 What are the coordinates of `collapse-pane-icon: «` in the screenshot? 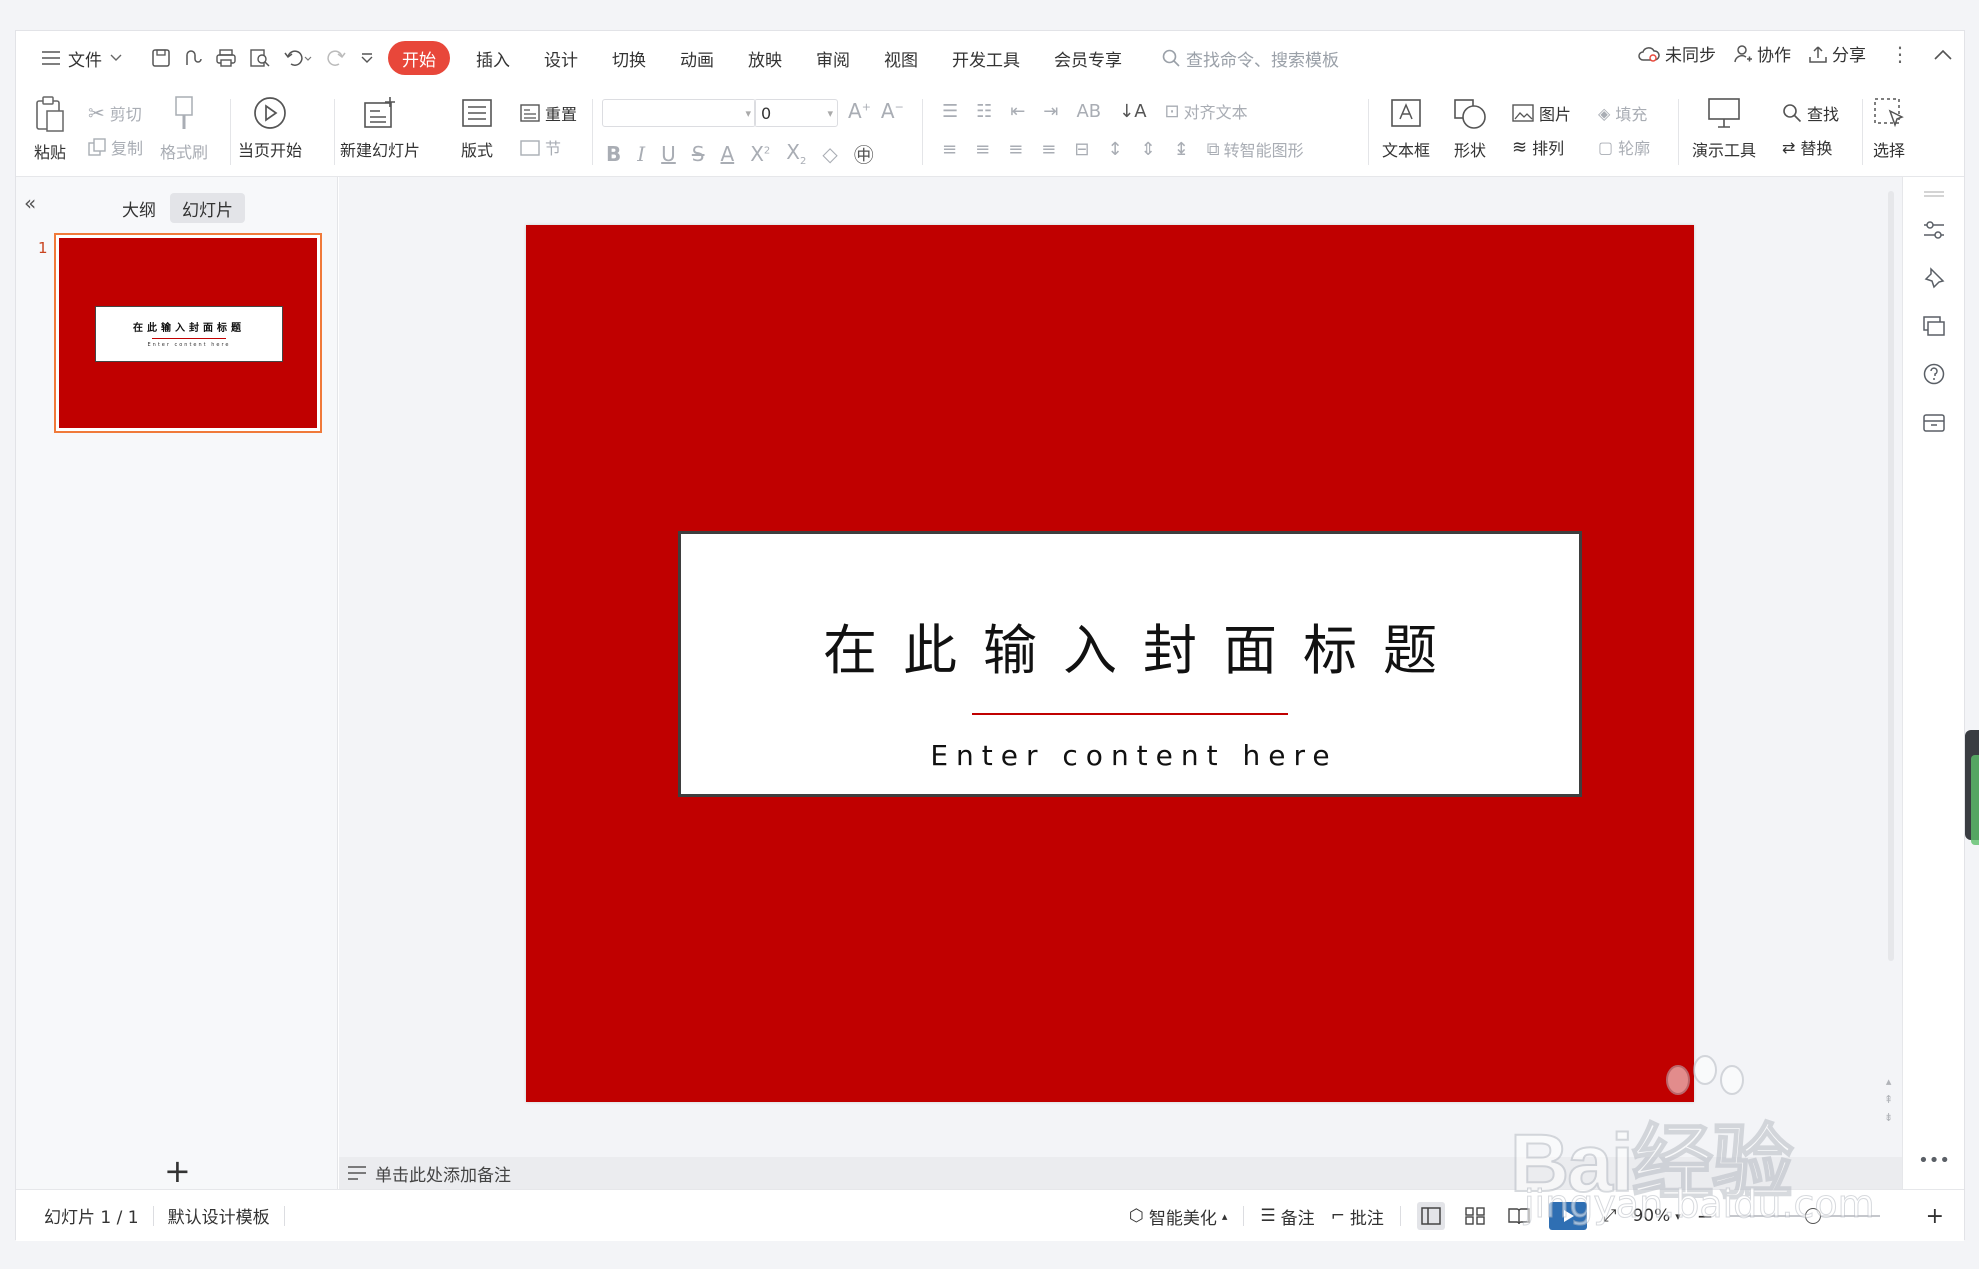 It's located at (30, 203).